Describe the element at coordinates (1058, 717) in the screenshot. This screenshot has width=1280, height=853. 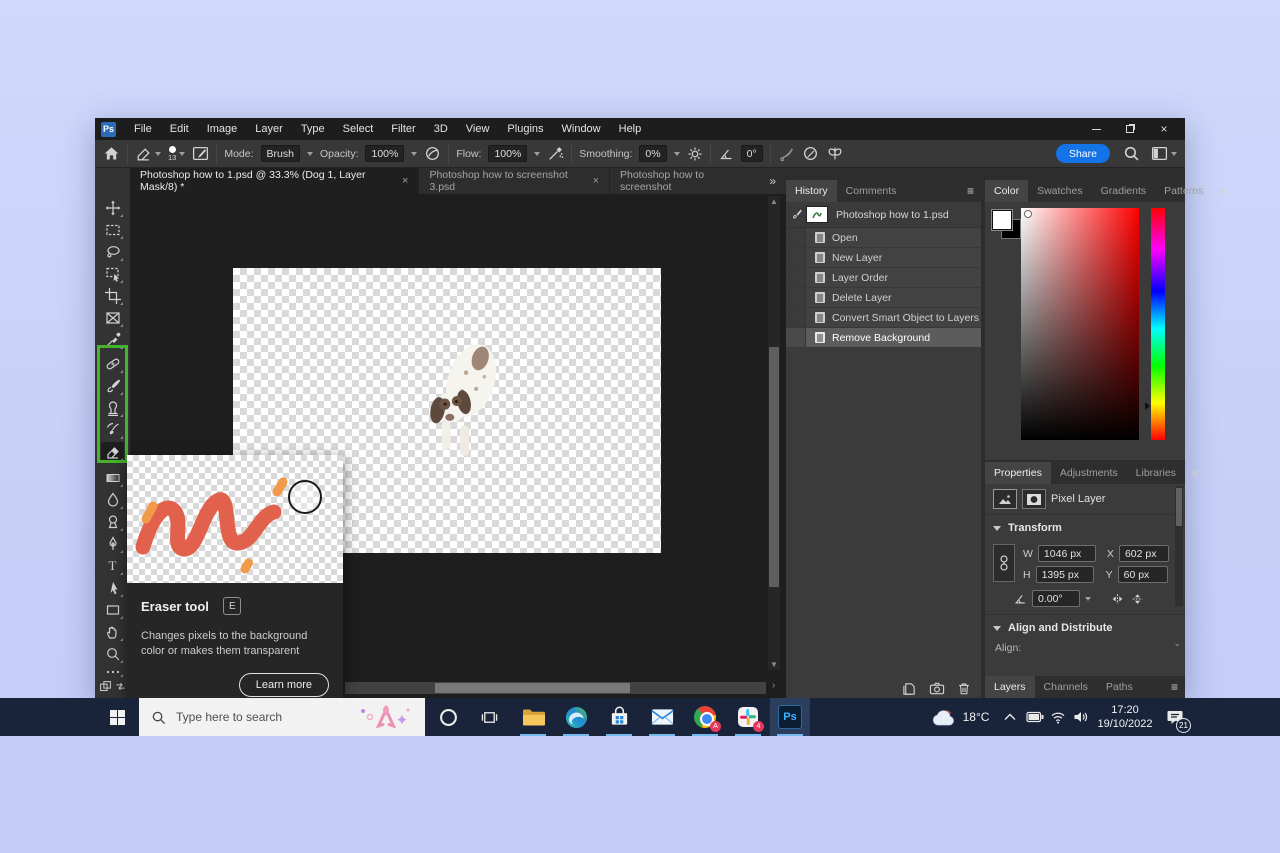
I see `tray-wifi` at that location.